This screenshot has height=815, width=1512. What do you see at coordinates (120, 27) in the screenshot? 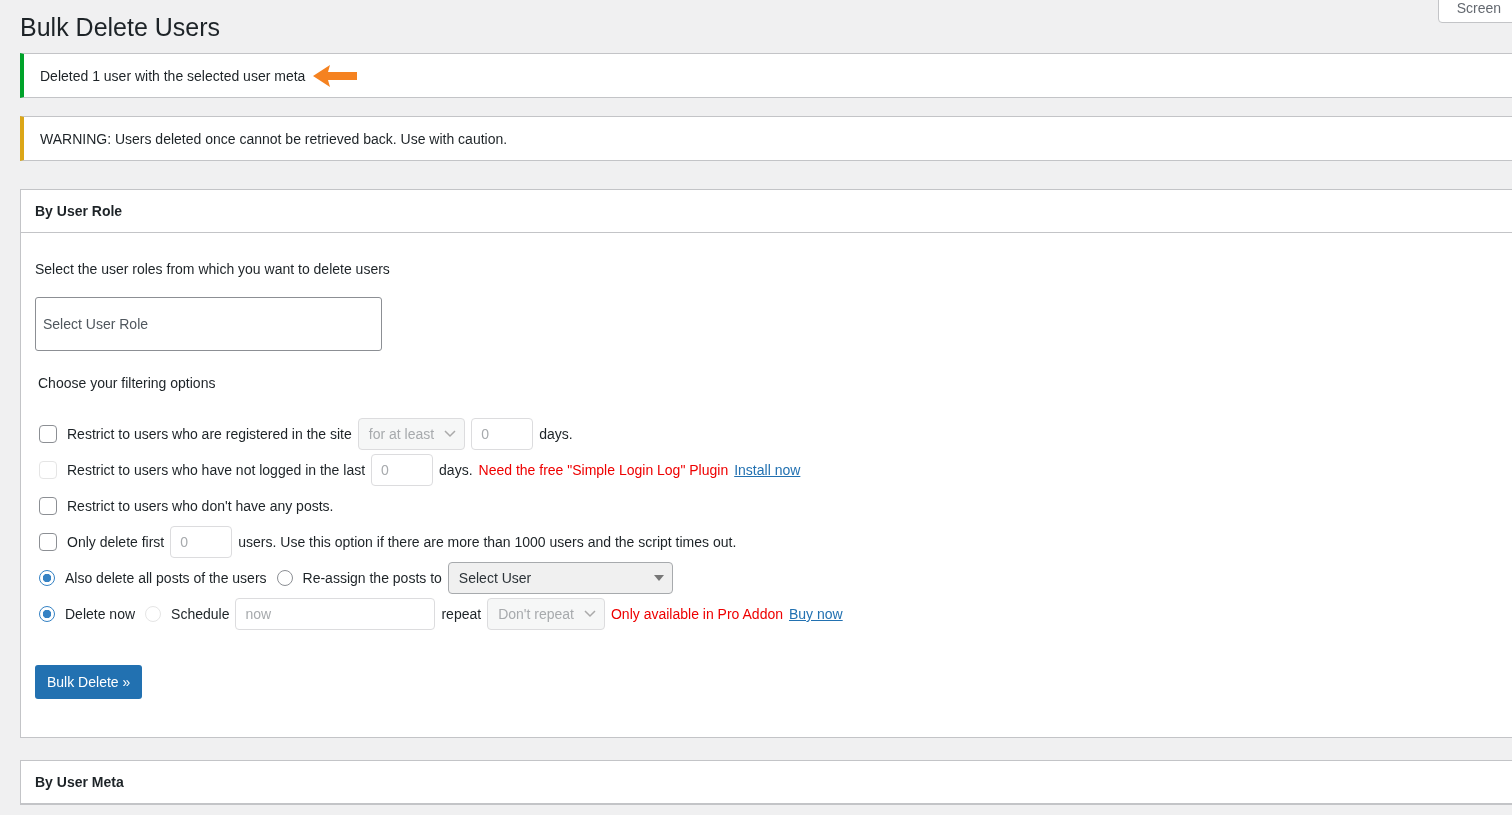
I see `page-title: Bulk Delete Users` at bounding box center [120, 27].